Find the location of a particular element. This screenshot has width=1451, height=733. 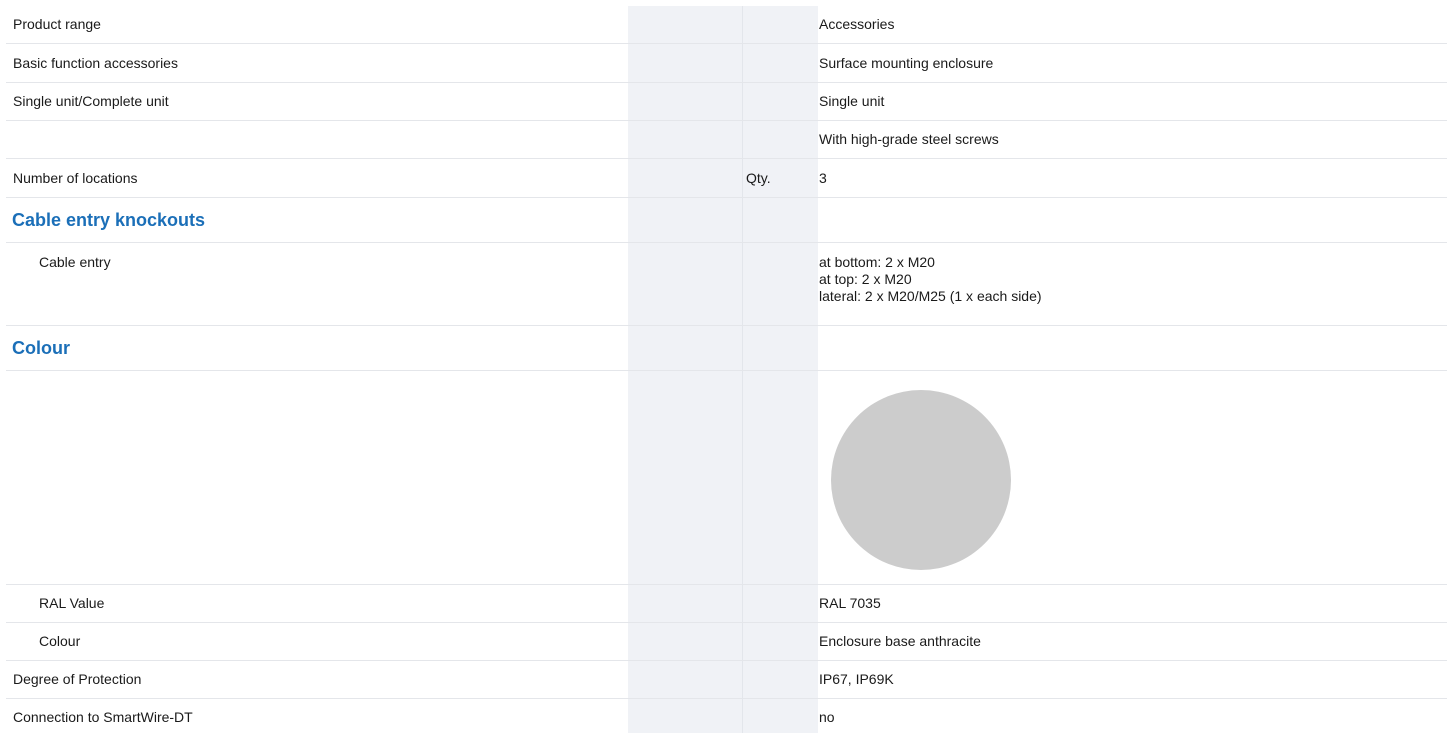

row-label: Cable entry is located at coordinates (75, 262).